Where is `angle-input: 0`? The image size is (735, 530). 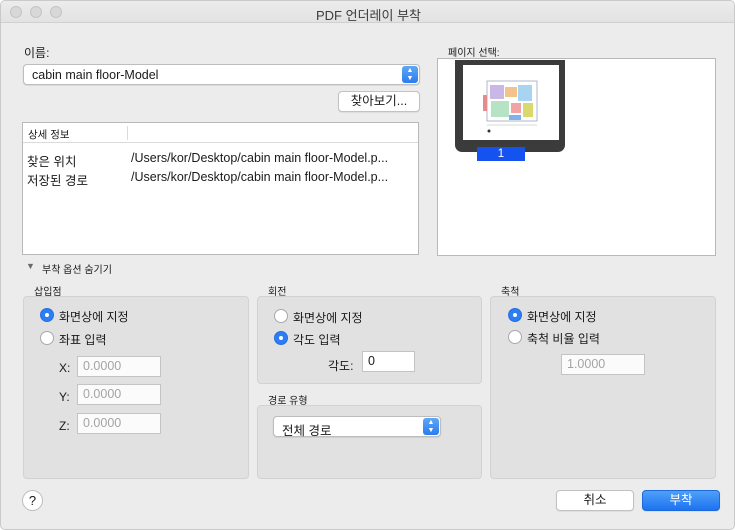
angle-input: 0 is located at coordinates (388, 361).